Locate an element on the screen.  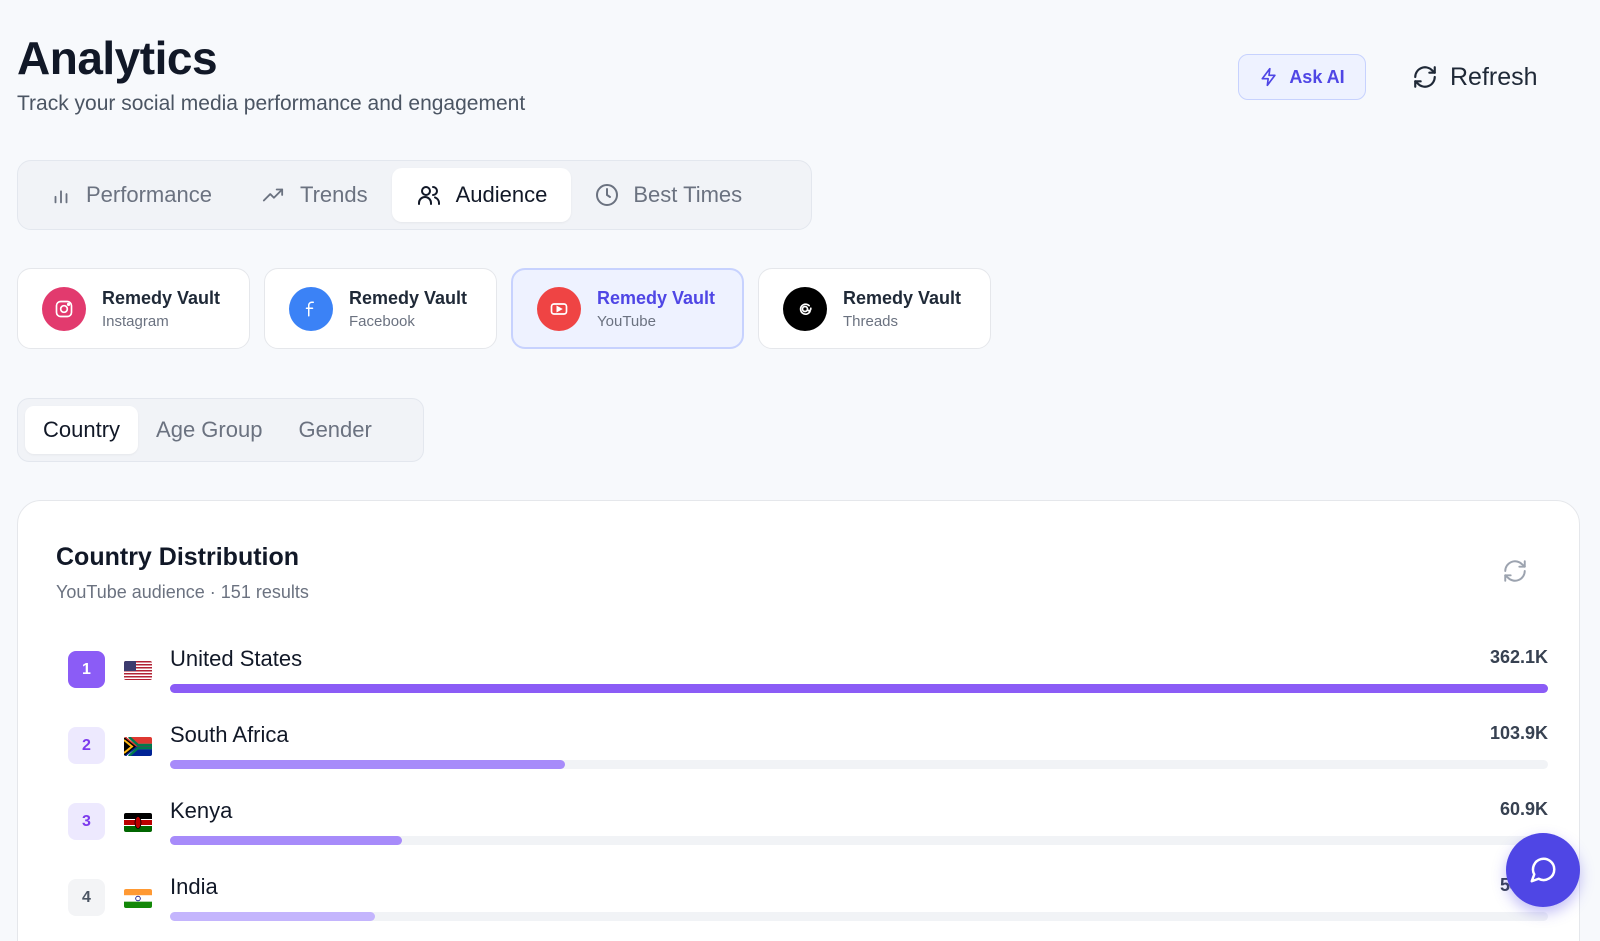
in-flag-icon is located at coordinates (138, 898).